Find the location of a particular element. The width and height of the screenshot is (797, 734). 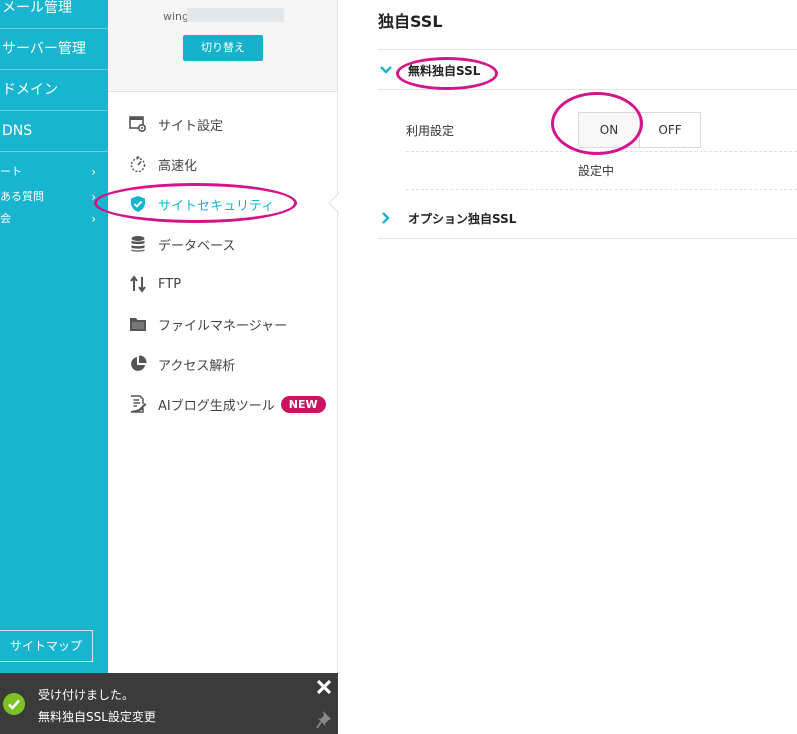

menu-item-ai-blog-tool: AIブログ生成ツール NEW is located at coordinates (222, 404).